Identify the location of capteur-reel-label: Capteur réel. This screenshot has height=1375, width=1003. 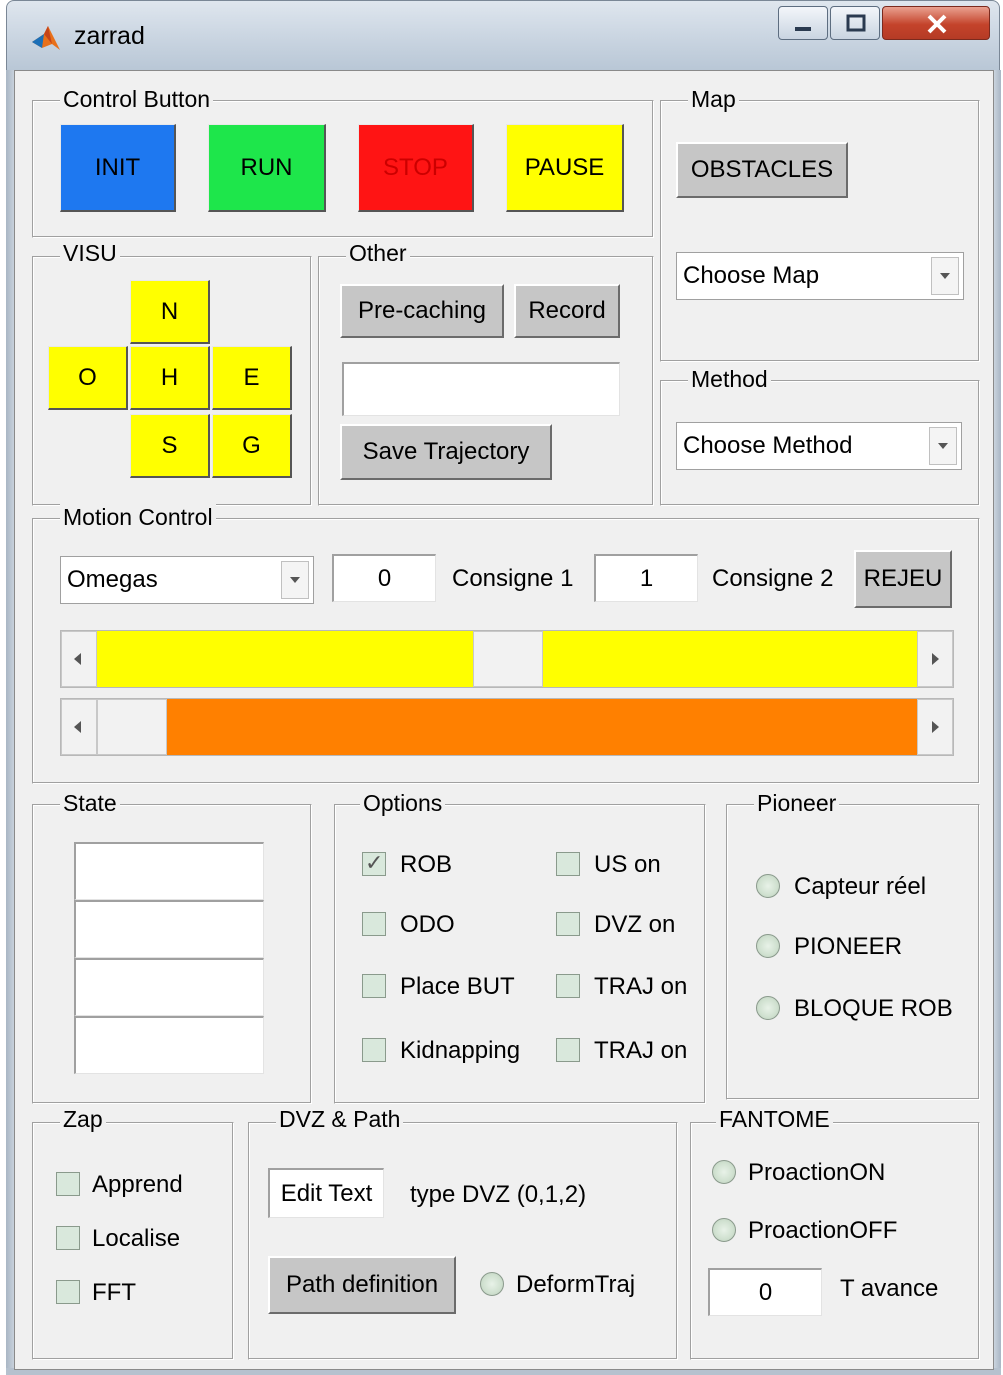
(860, 886).